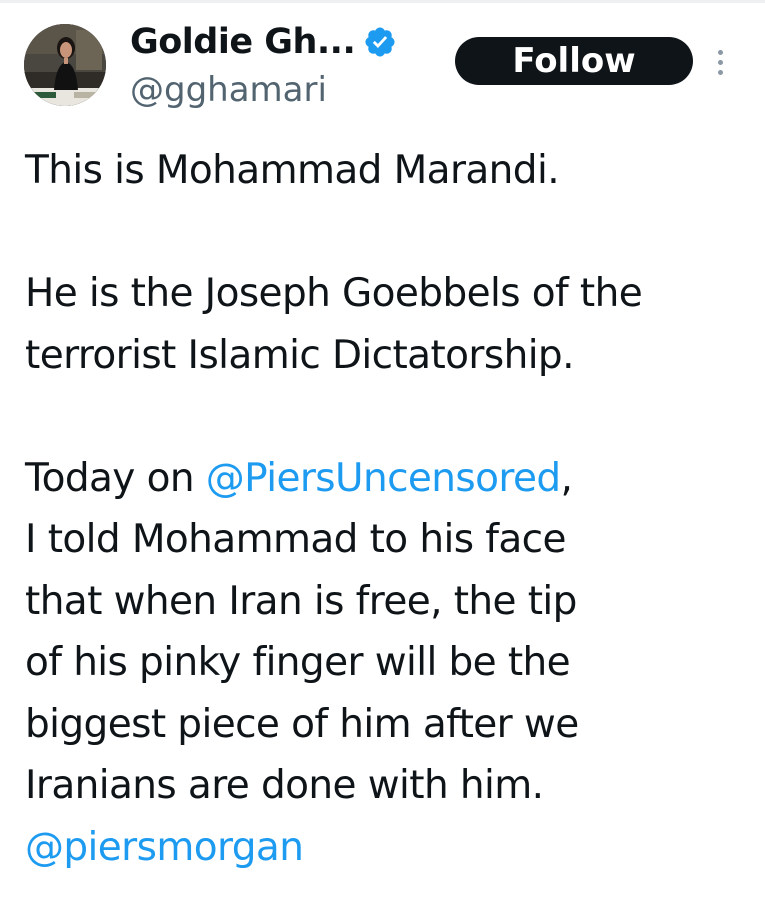 This screenshot has height=900, width=765. What do you see at coordinates (299, 355) in the screenshot?
I see `tweet-line: terrorist Islamic Dictatorship.` at bounding box center [299, 355].